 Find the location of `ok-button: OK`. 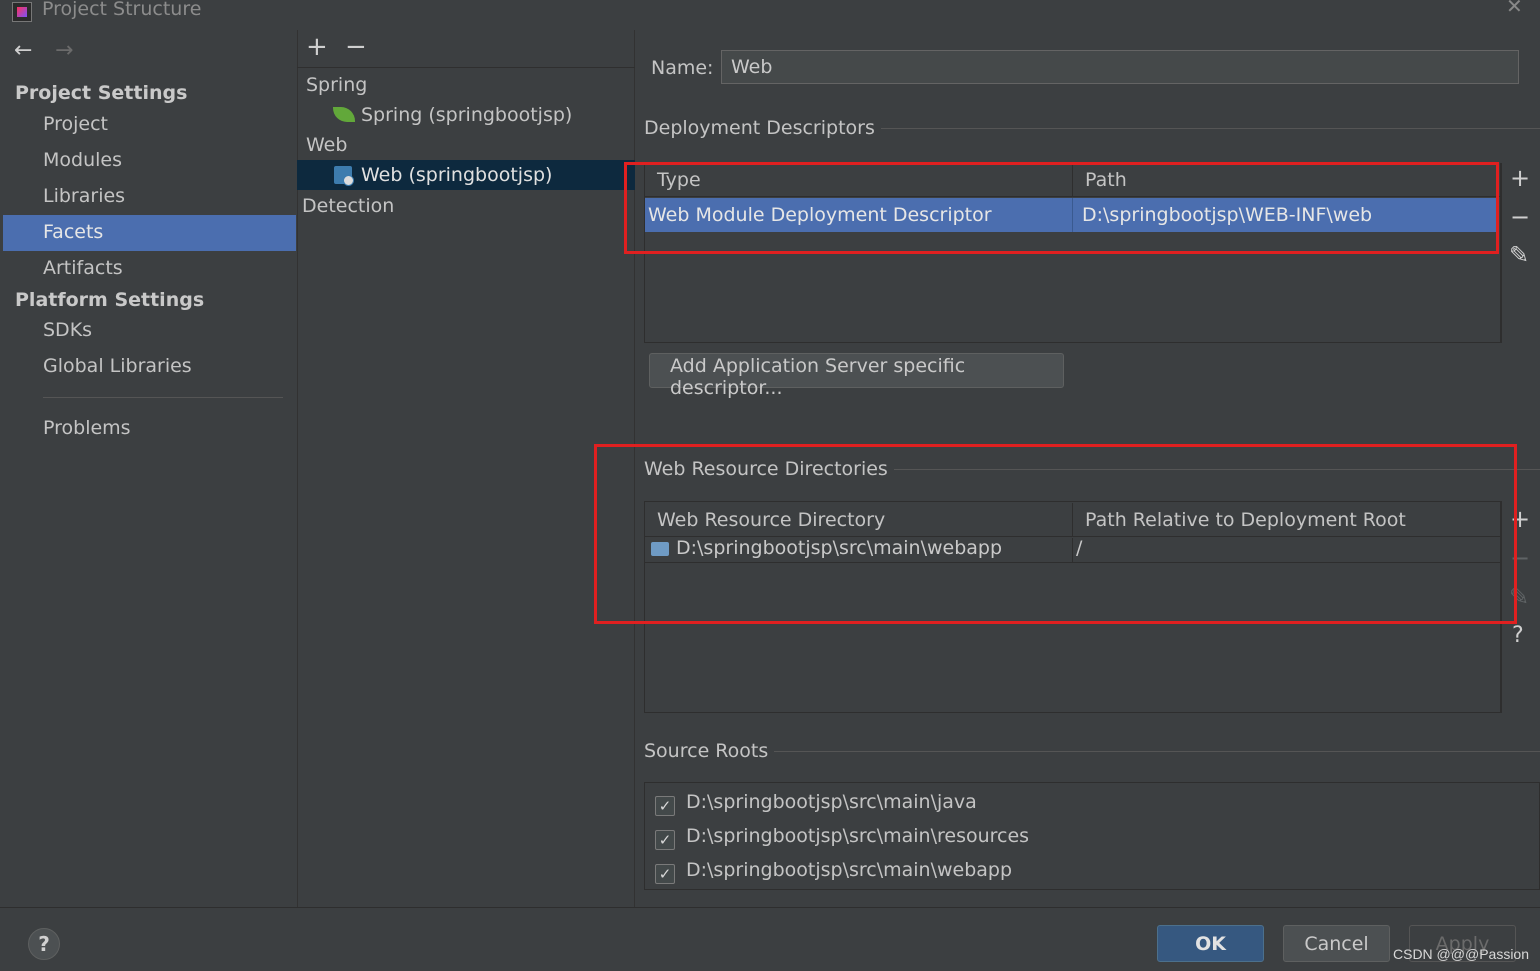

ok-button: OK is located at coordinates (1210, 943).